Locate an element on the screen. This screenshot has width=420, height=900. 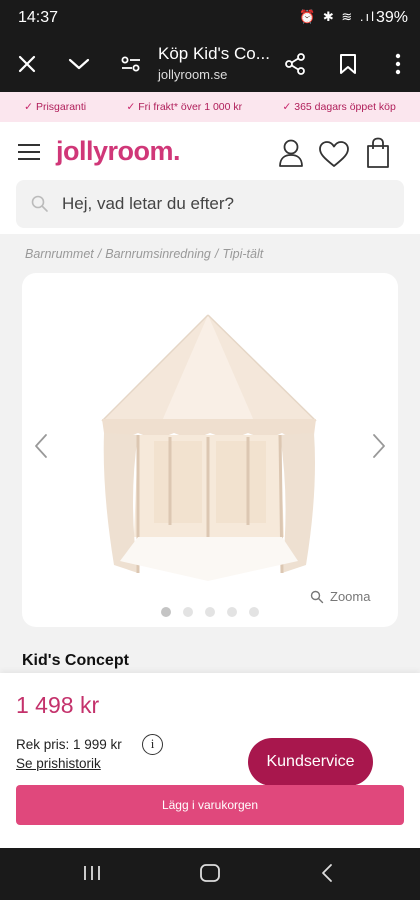
zoom-button: Zooma is located at coordinates (340, 596).